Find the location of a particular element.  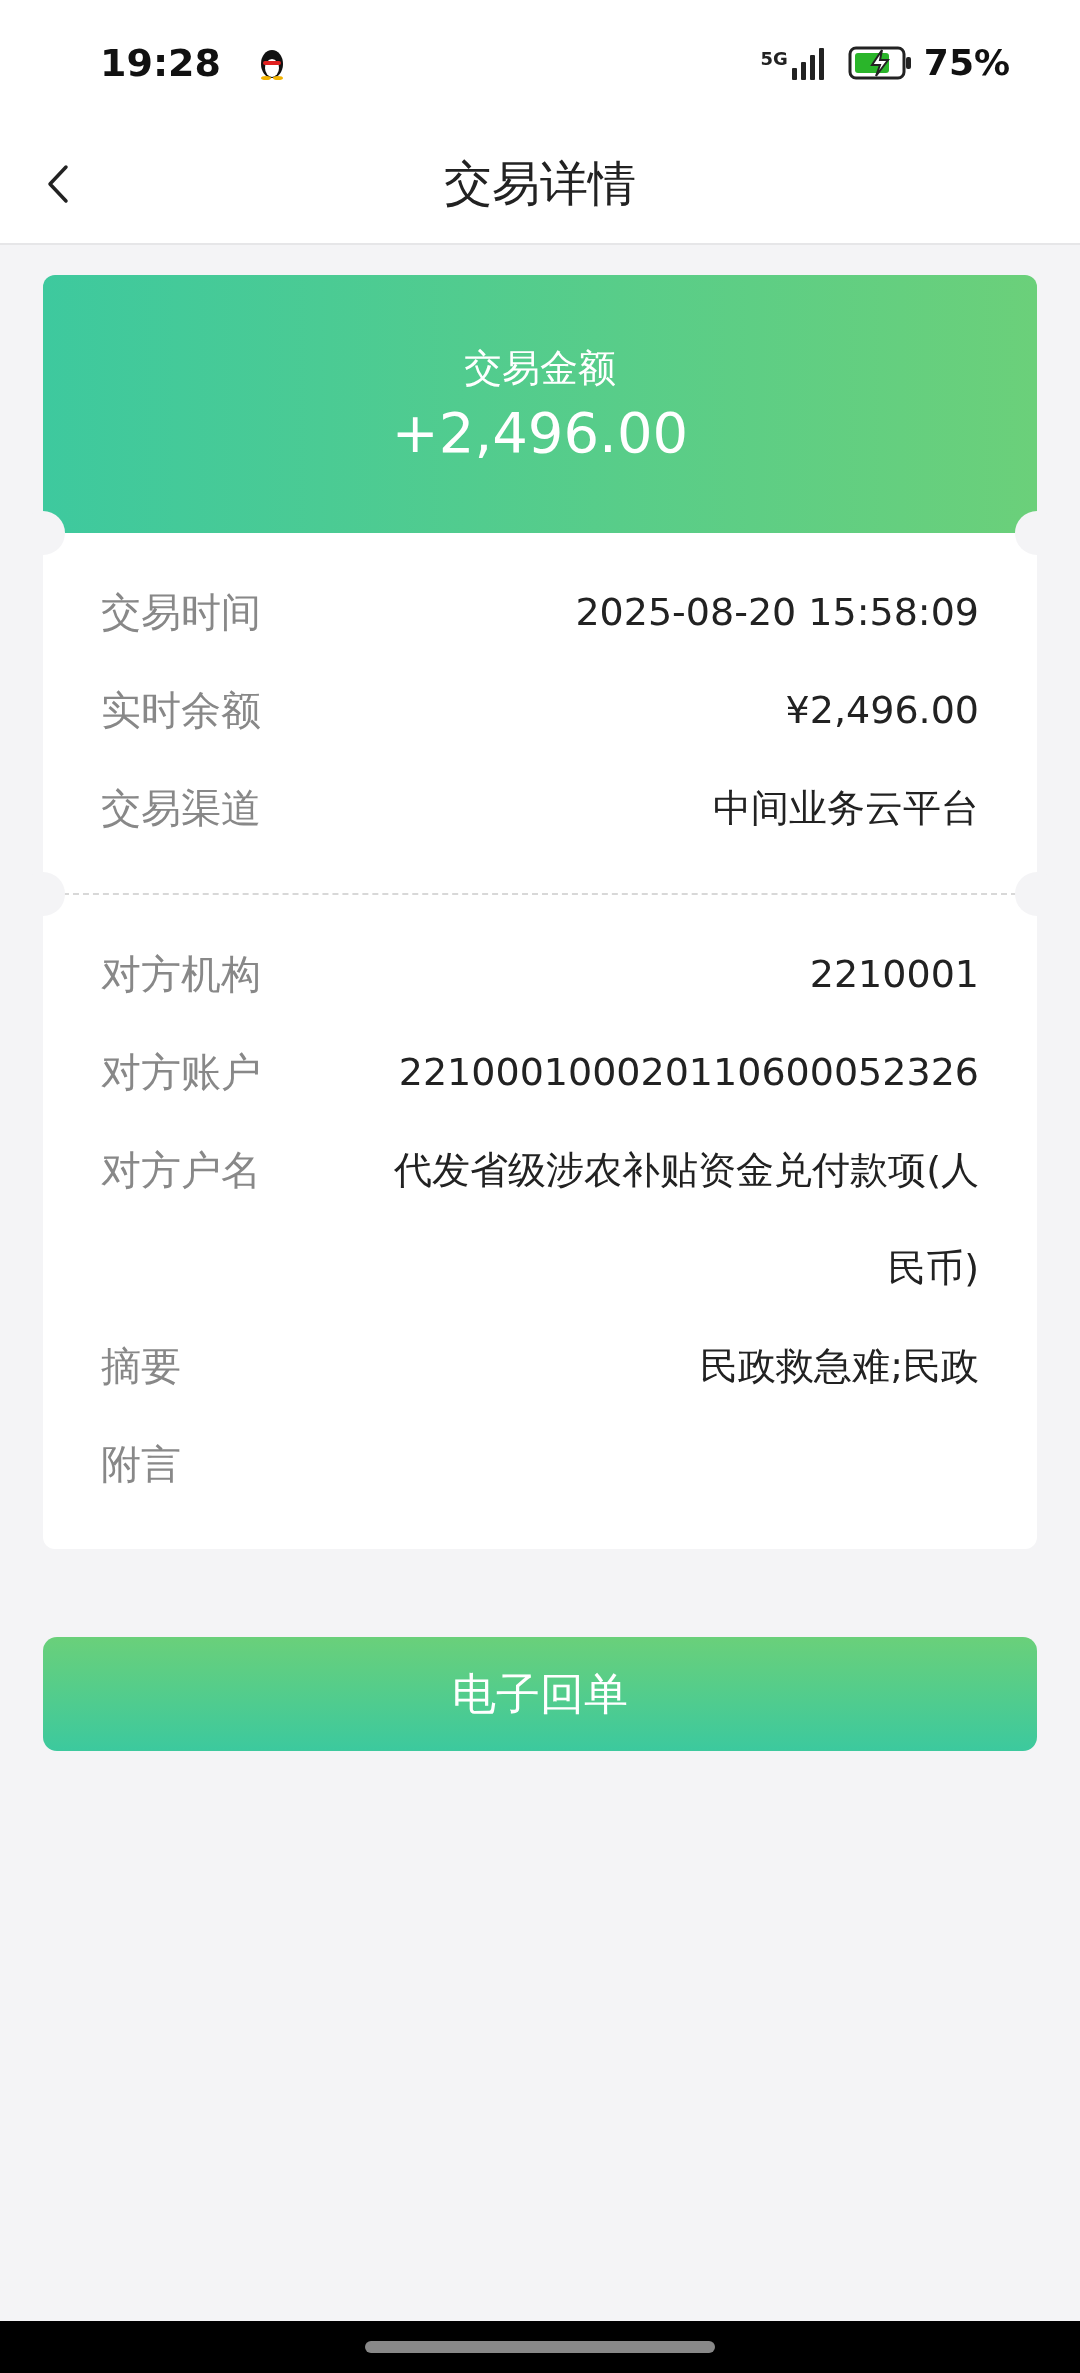

field-label: 交易时间 is located at coordinates (181, 612).